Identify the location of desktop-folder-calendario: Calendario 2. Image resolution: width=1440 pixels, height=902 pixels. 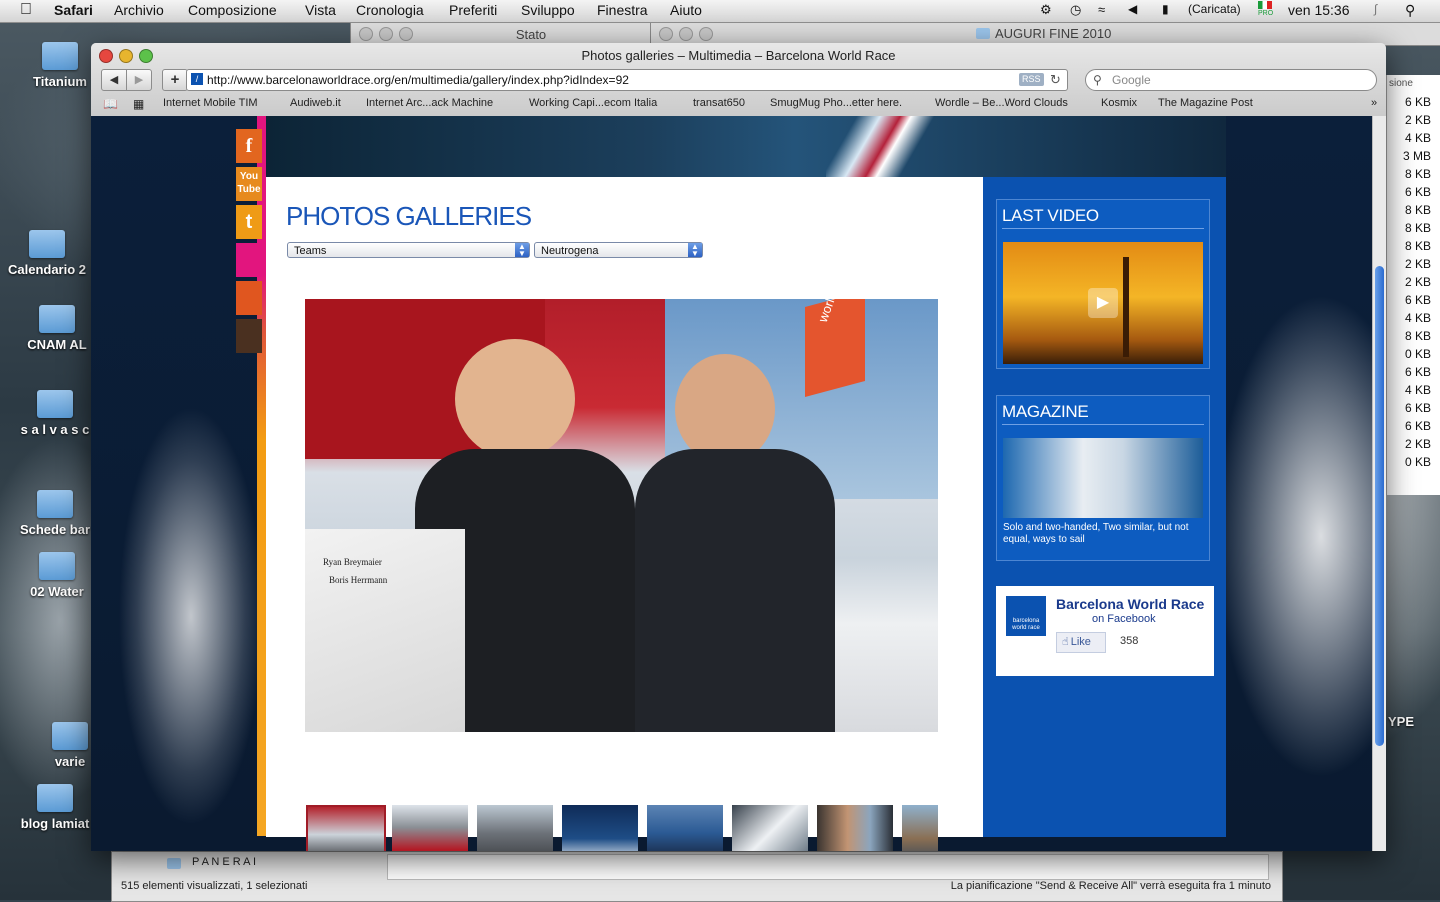
(51, 253).